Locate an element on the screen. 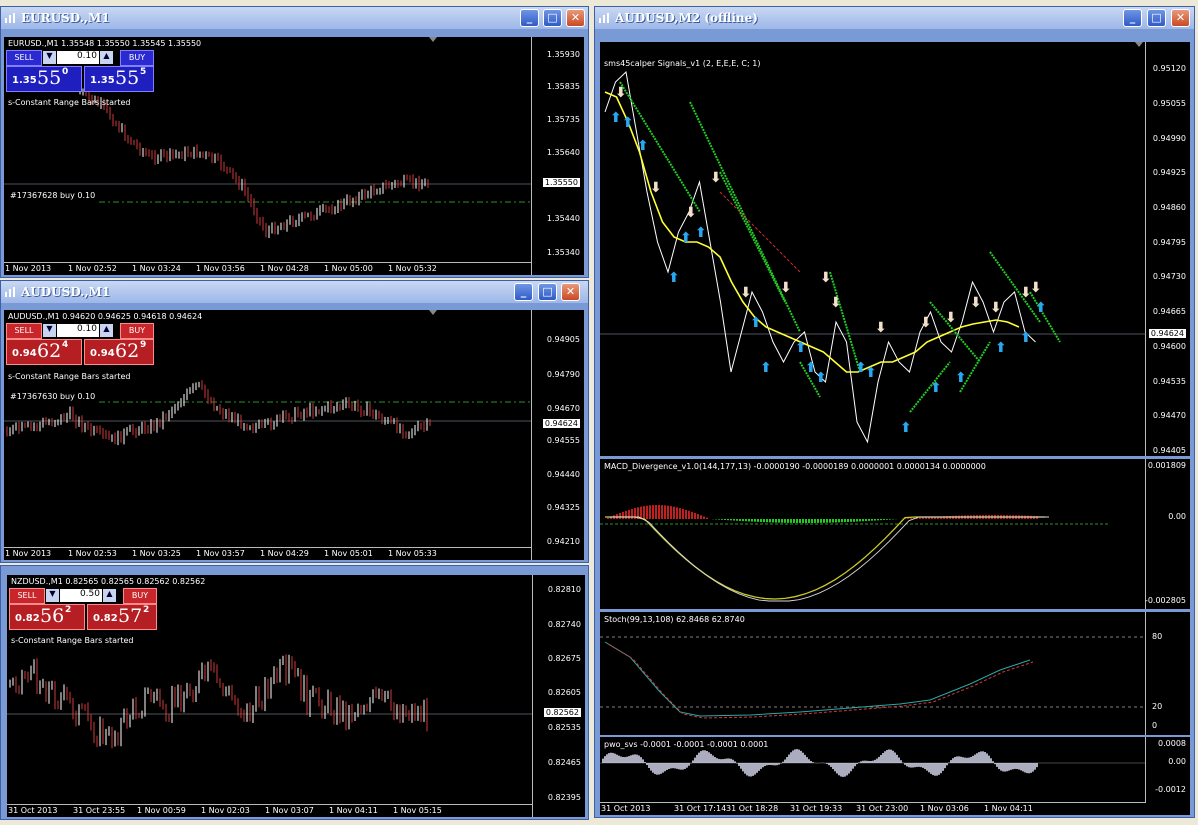  window-title: AUDUSD,M2 (offline) is located at coordinates (686, 18).